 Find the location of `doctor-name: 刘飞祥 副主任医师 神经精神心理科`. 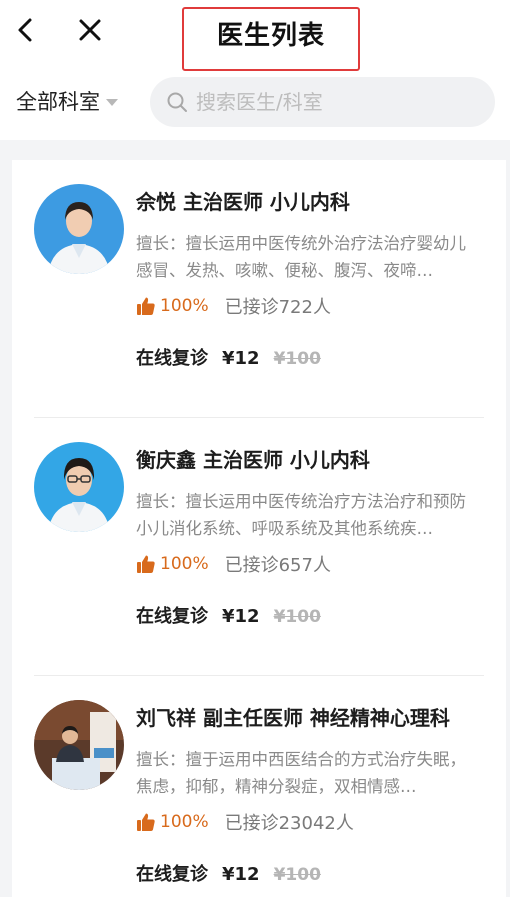

doctor-name: 刘飞祥 副主任医师 神经精神心理科 is located at coordinates (293, 718).